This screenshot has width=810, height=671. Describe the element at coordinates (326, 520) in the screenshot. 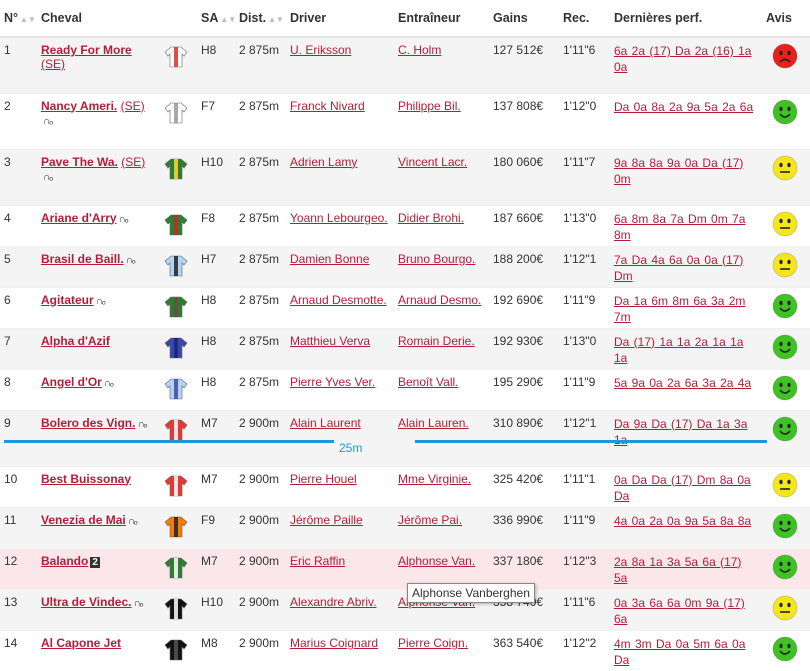

I see `driver-link: Jérôme Paille` at that location.